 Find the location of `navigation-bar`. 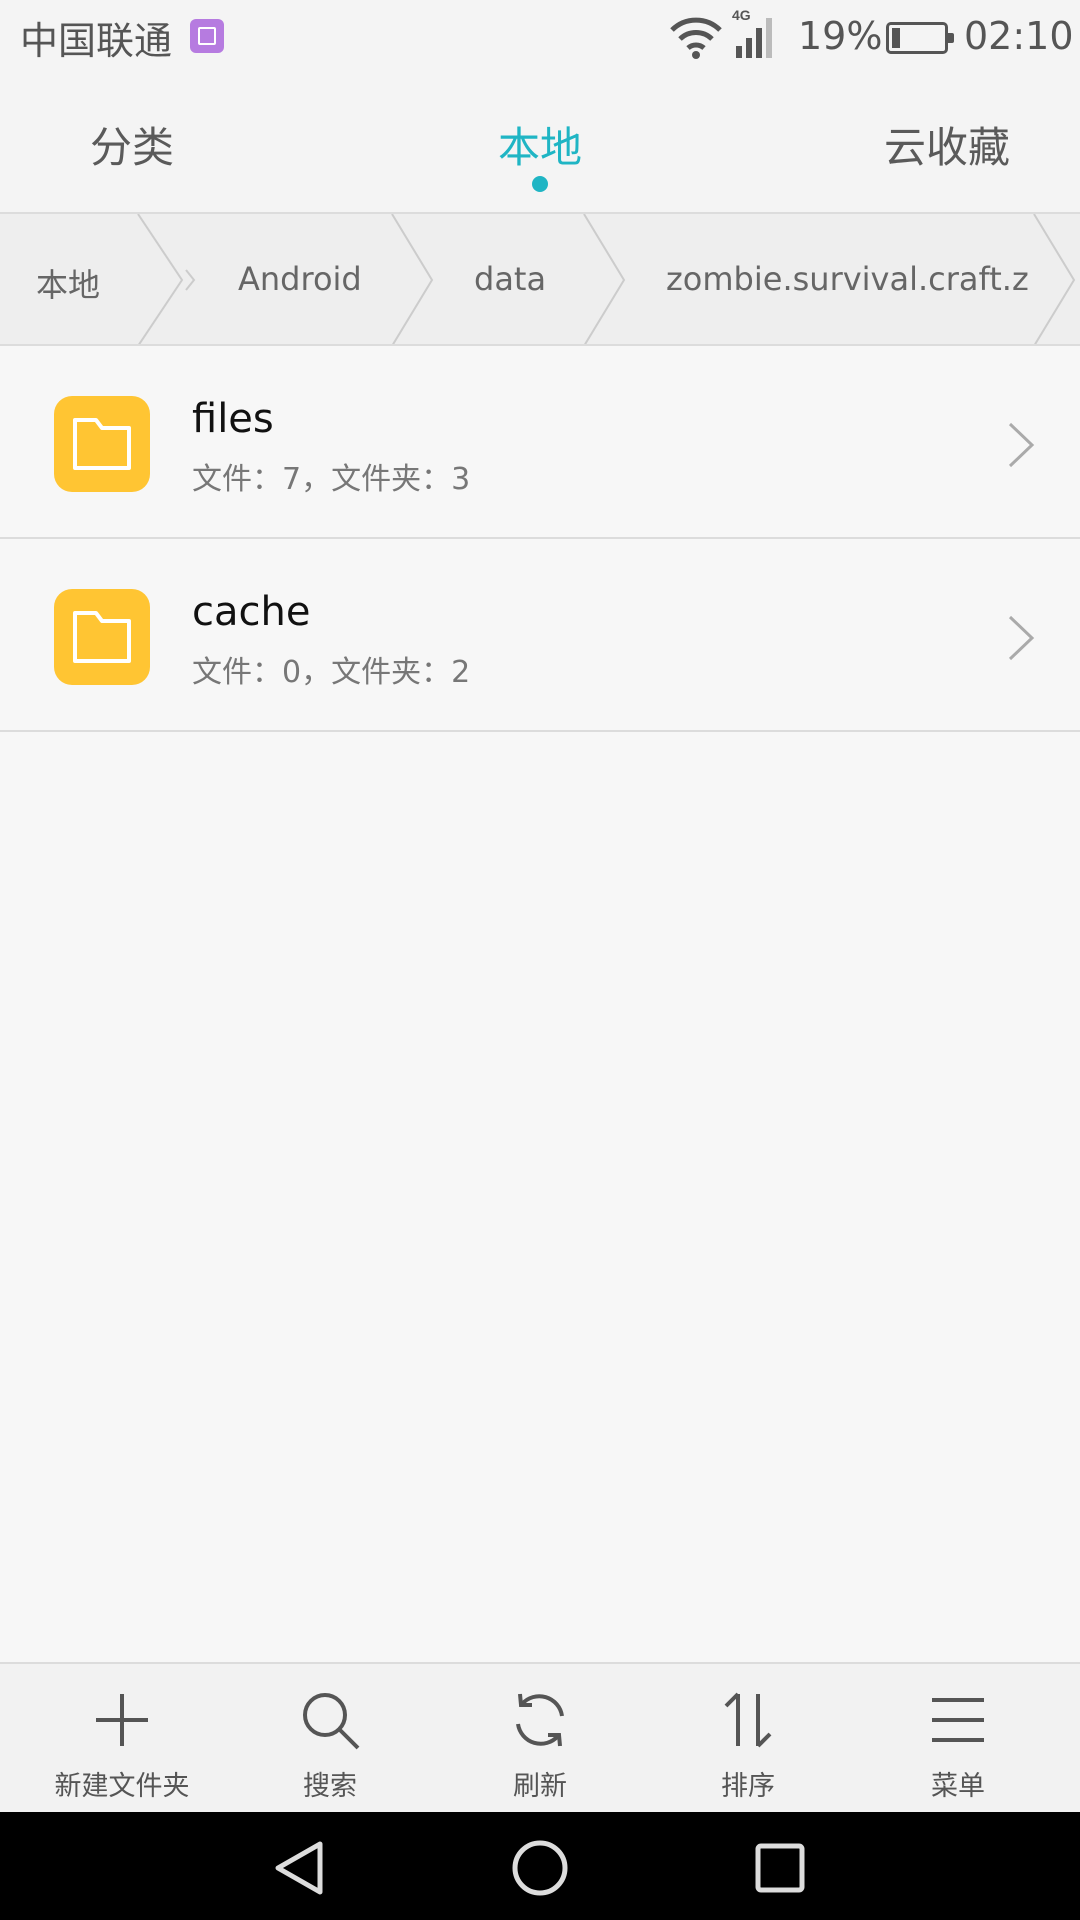

navigation-bar is located at coordinates (540, 1866).